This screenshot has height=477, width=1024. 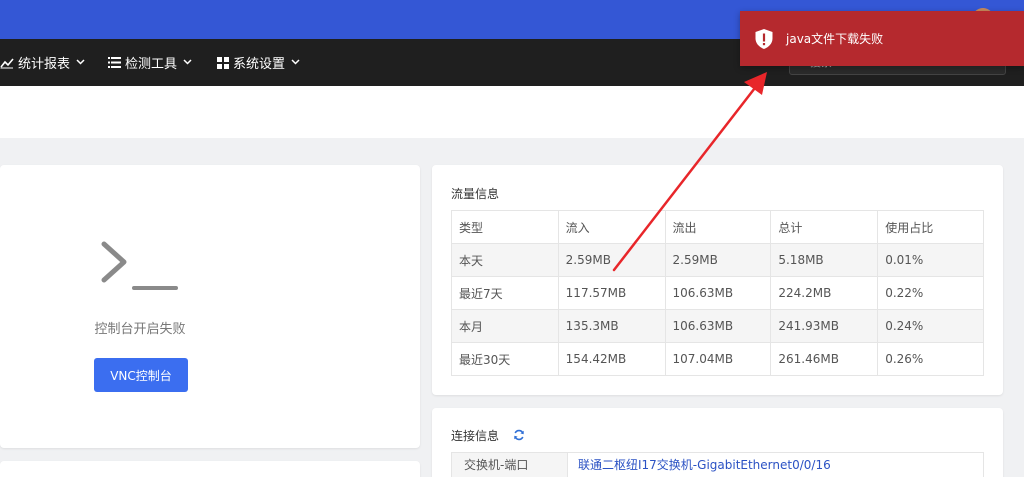 I want to click on nav-label-settings: 系统设置, so click(x=259, y=64).